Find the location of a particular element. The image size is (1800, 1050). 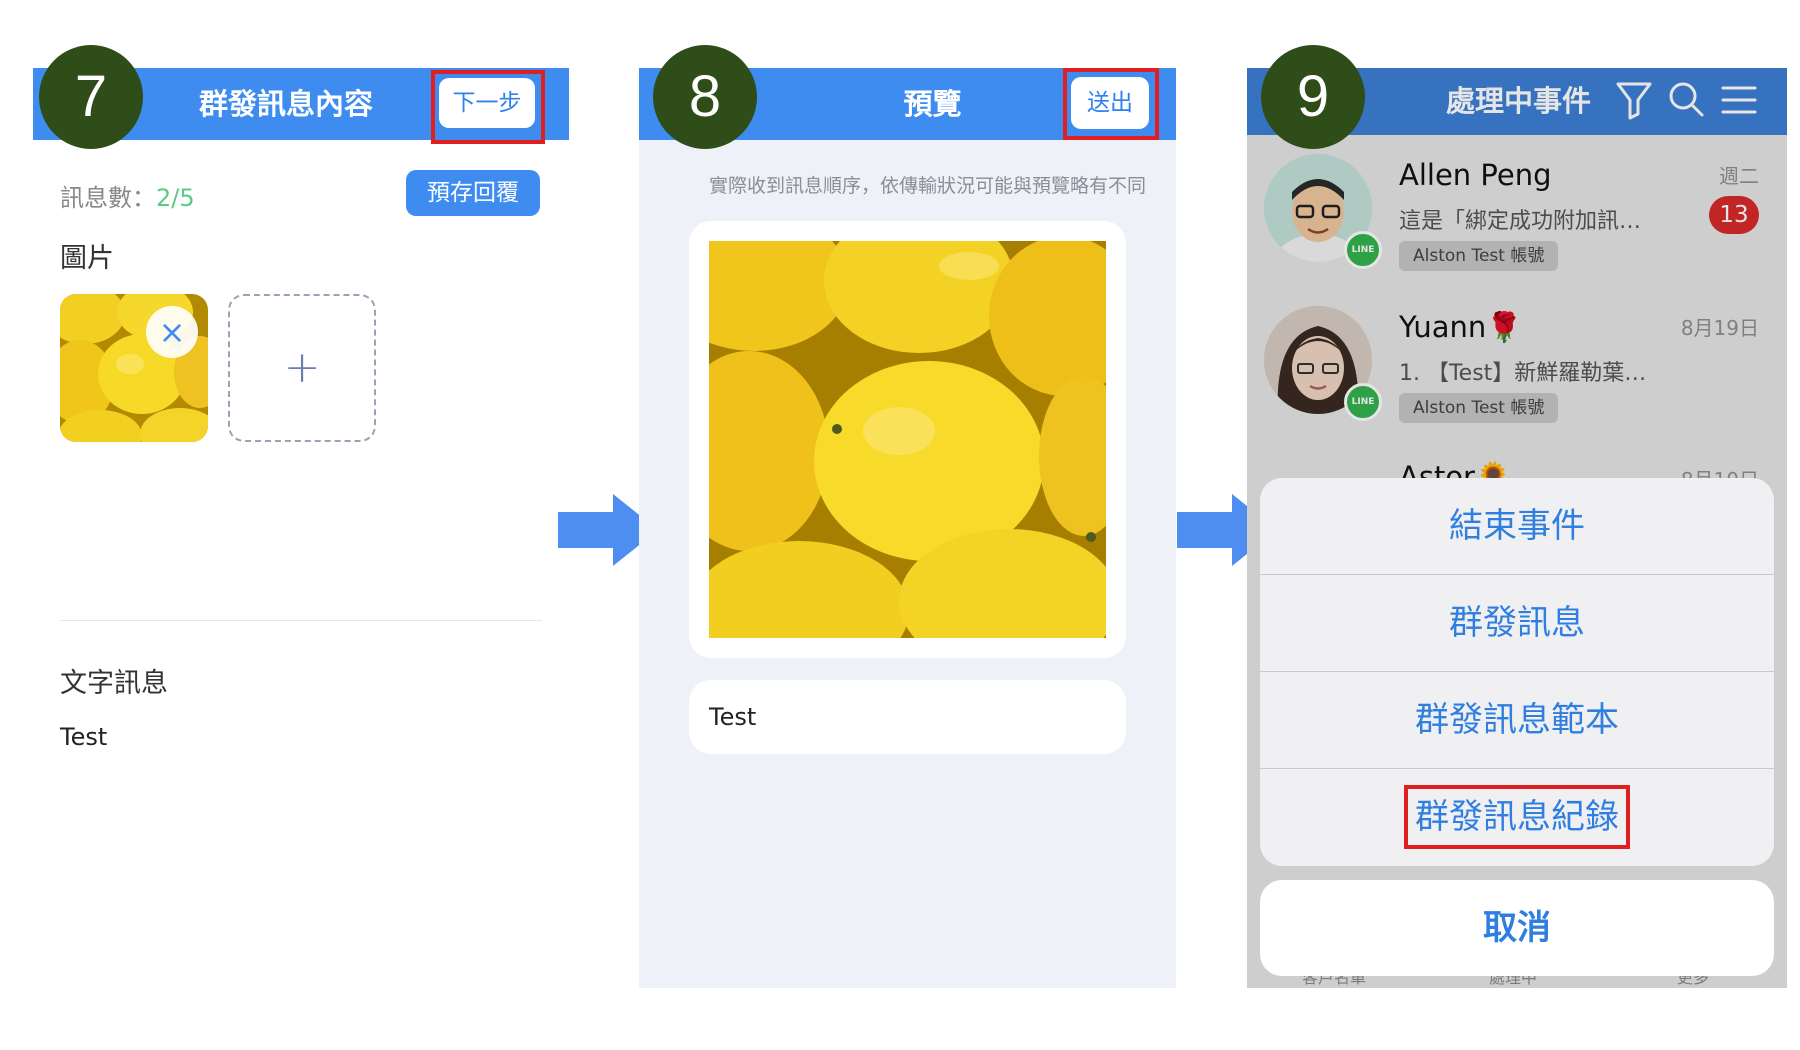

text-message-label: 文字訊息 is located at coordinates (114, 683).